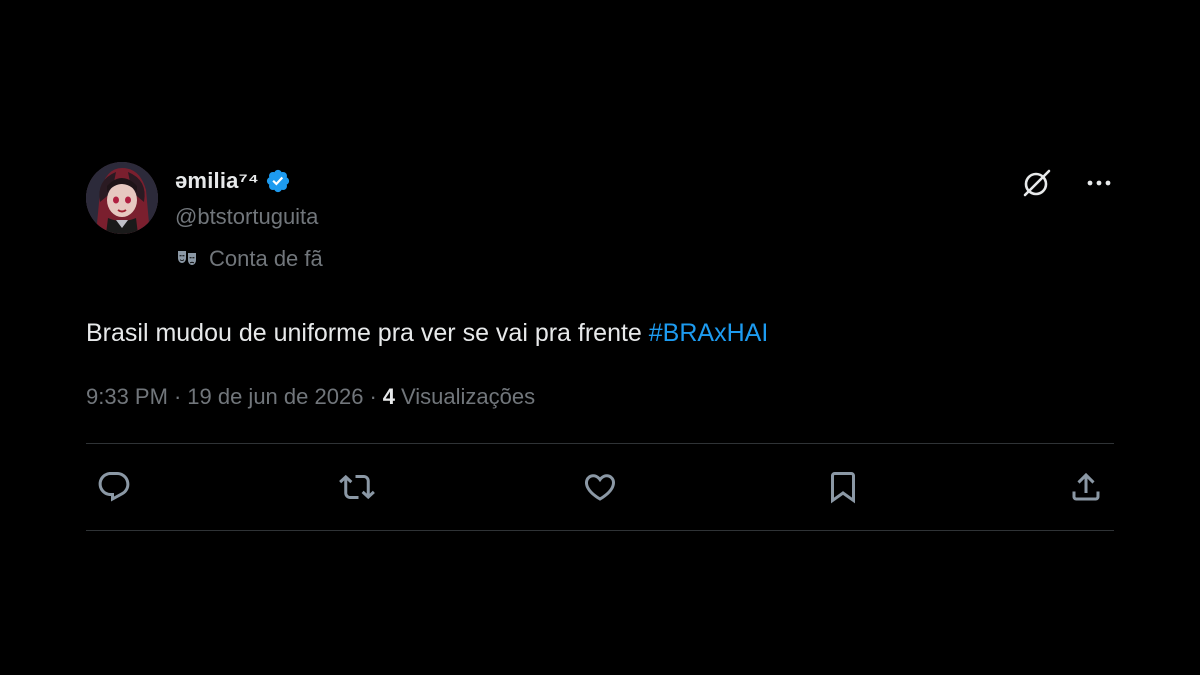 Image resolution: width=1200 pixels, height=675 pixels. I want to click on hashtag-link: #BRAxHAI, so click(708, 333).